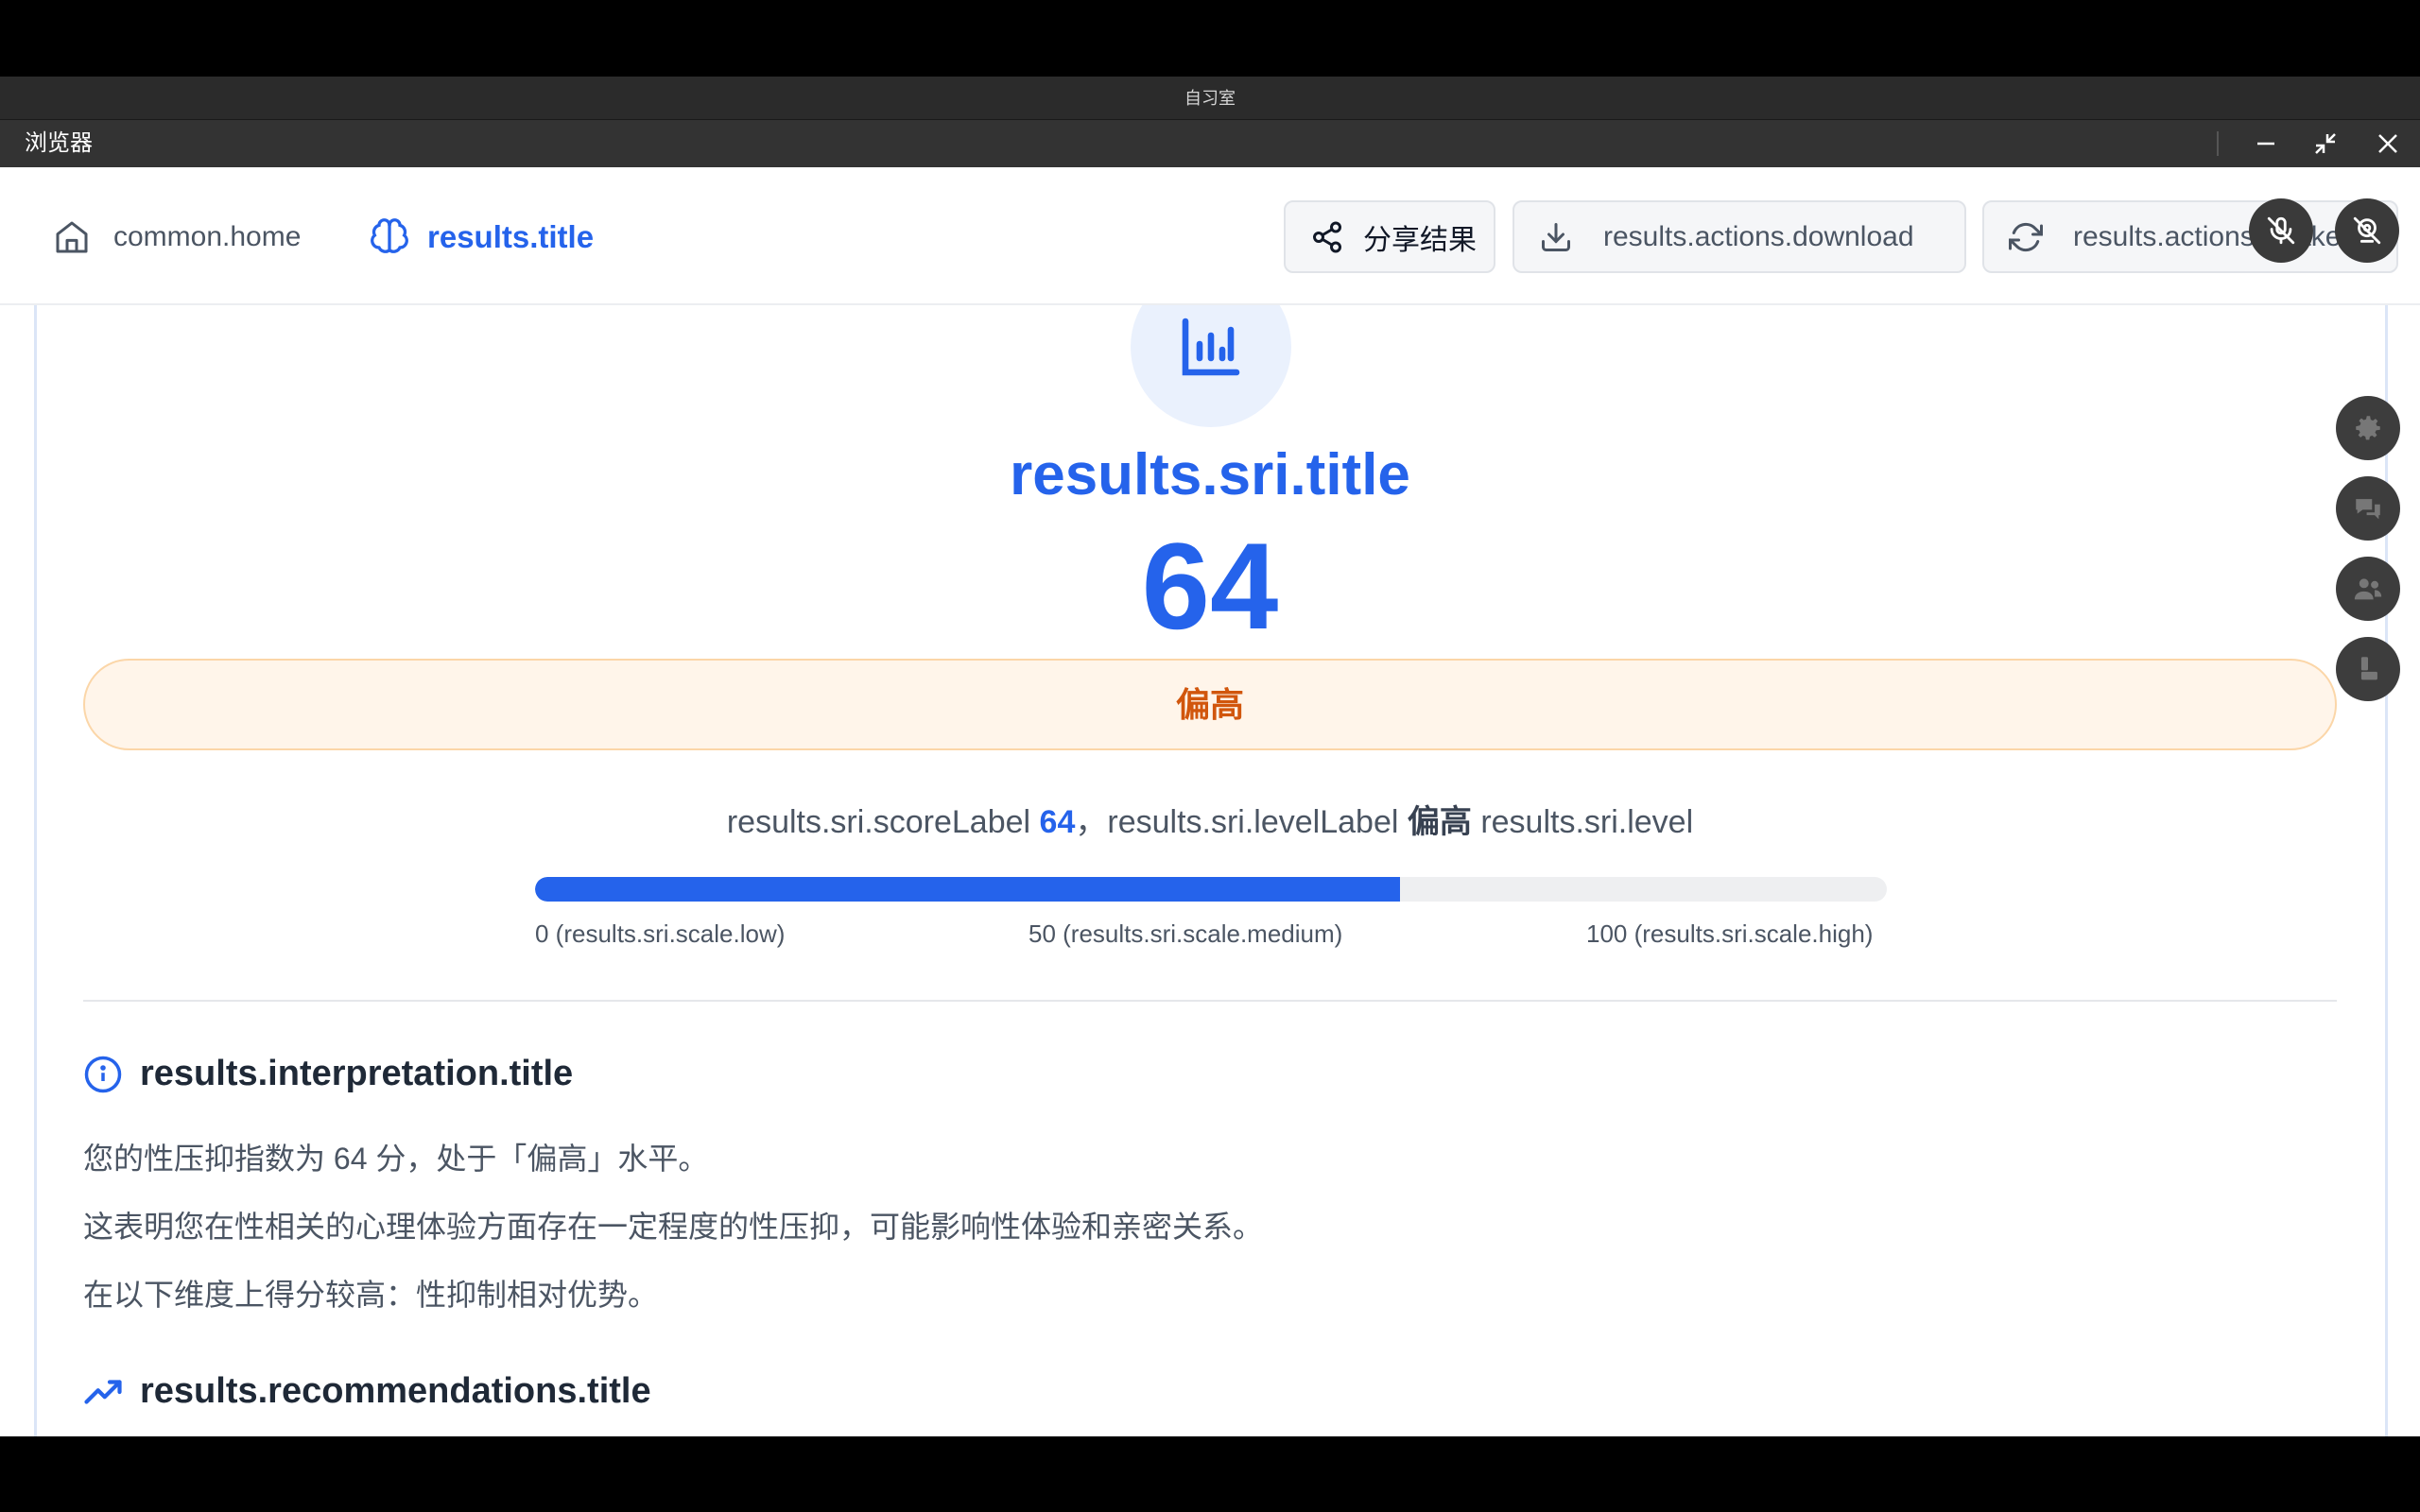 The height and width of the screenshot is (1512, 2420). I want to click on section-divider, so click(1210, 1001).